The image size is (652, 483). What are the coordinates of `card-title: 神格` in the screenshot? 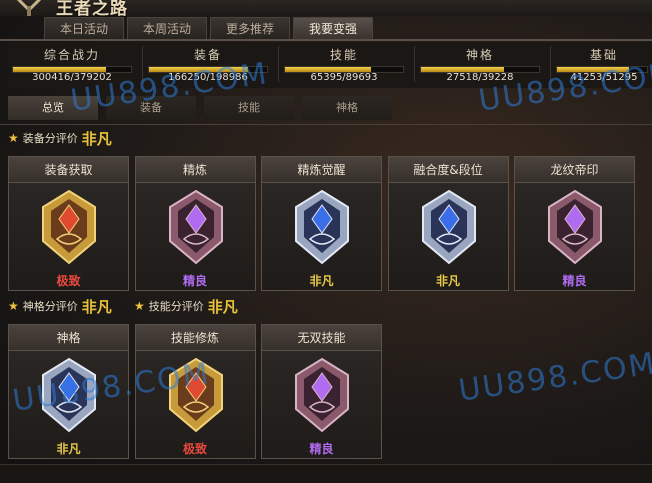 It's located at (68, 338).